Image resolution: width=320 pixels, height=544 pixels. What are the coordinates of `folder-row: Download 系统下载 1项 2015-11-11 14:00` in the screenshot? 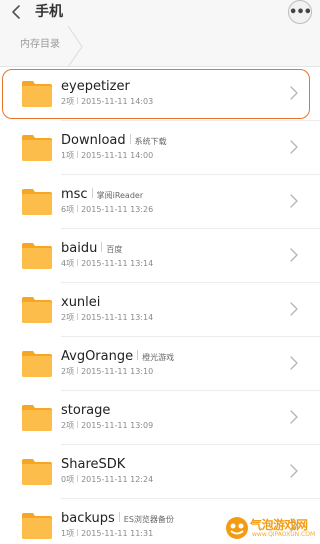 It's located at (160, 148).